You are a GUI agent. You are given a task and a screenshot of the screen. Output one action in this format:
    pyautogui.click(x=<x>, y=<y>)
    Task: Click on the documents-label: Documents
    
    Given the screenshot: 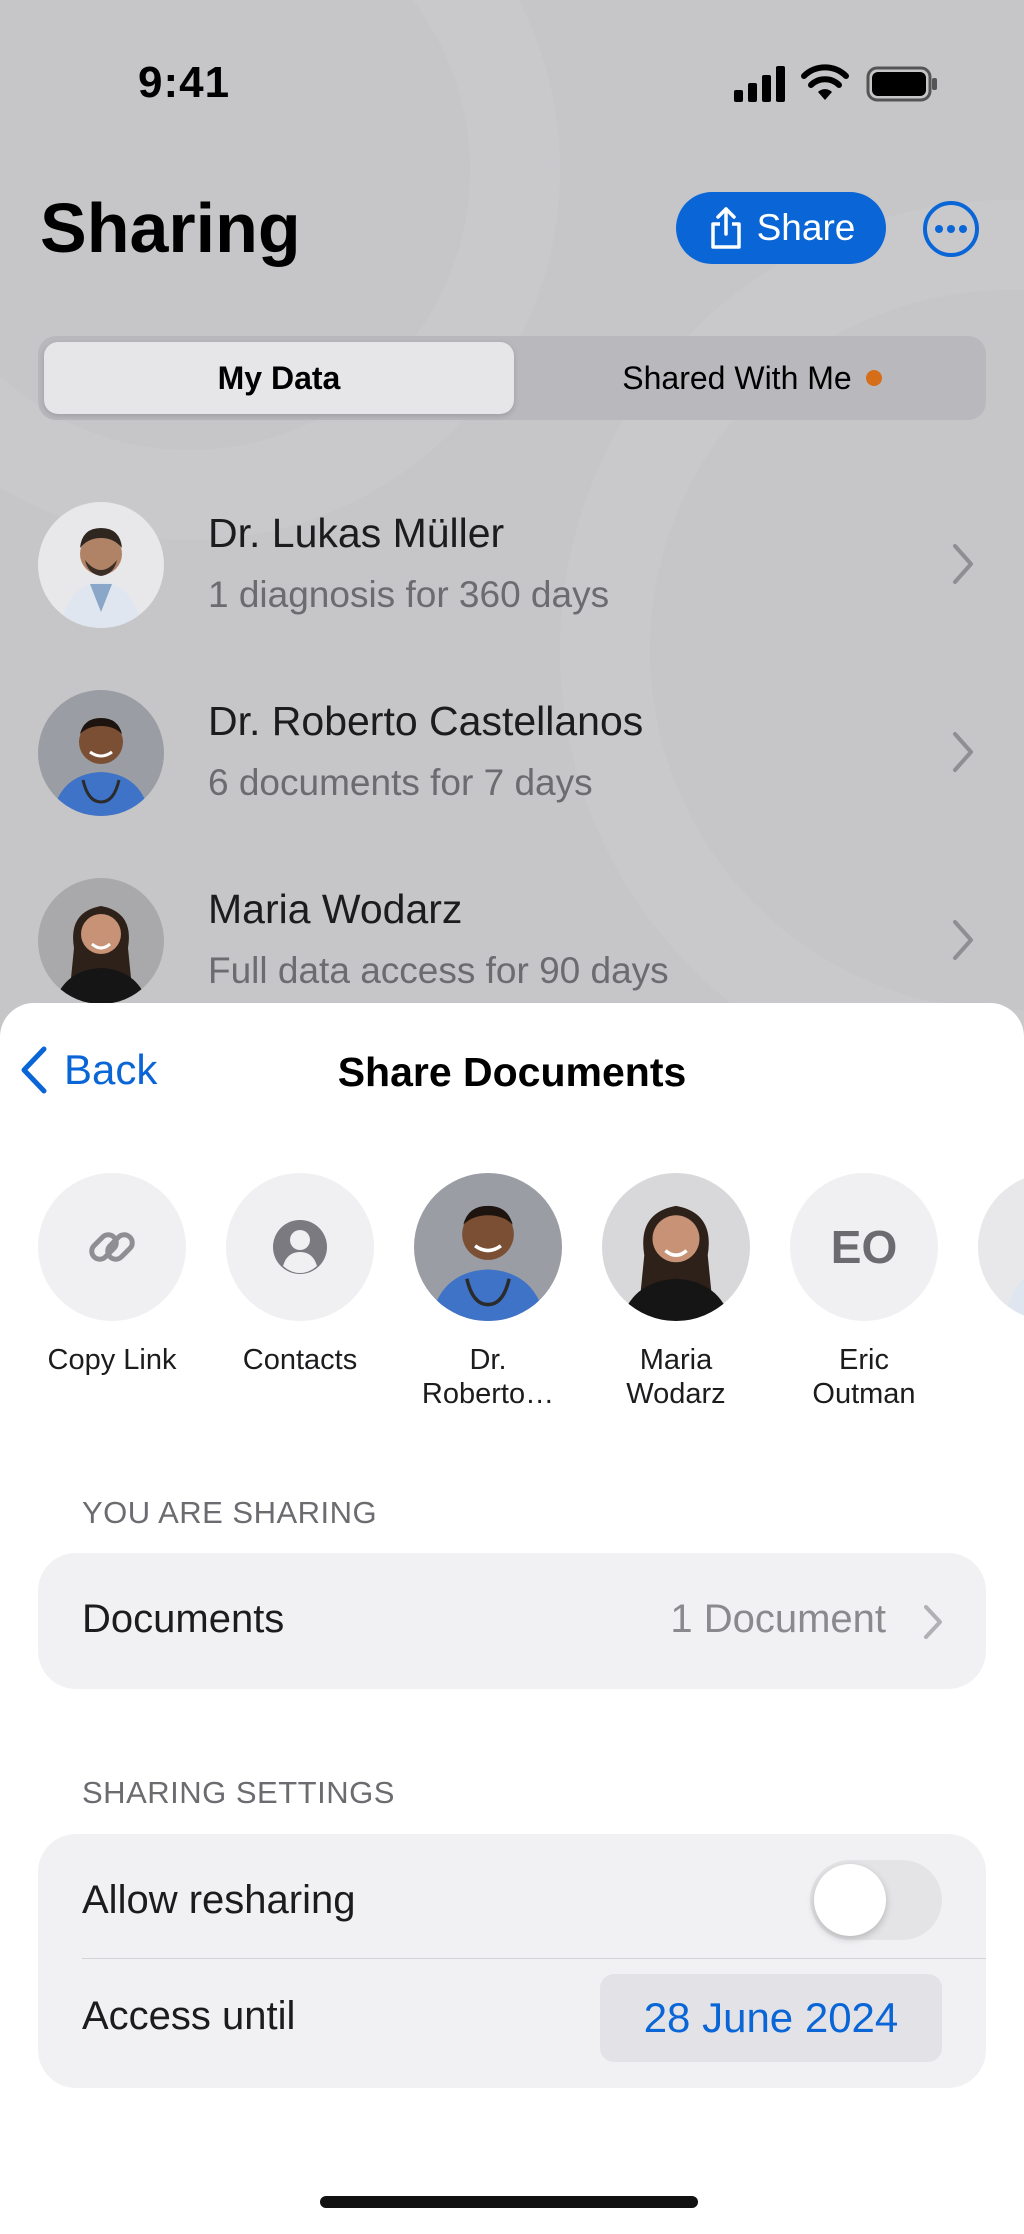 What is the action you would take?
    pyautogui.click(x=183, y=1619)
    